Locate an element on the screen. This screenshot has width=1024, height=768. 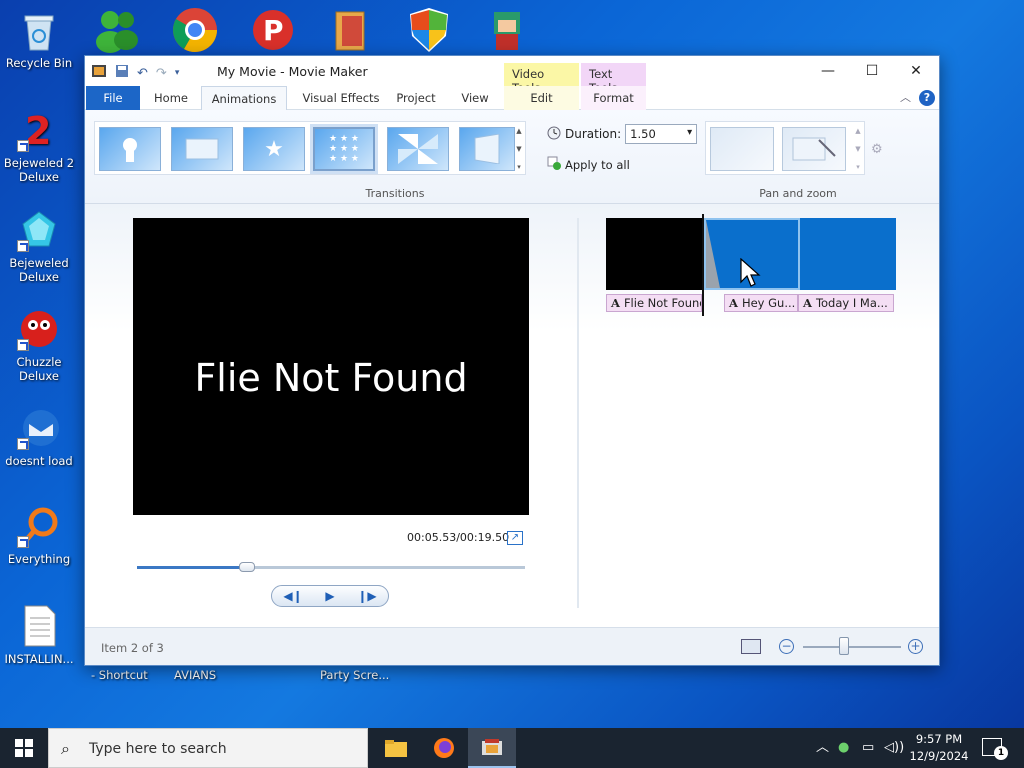
page-turn-icon is located at coordinates (487, 149).